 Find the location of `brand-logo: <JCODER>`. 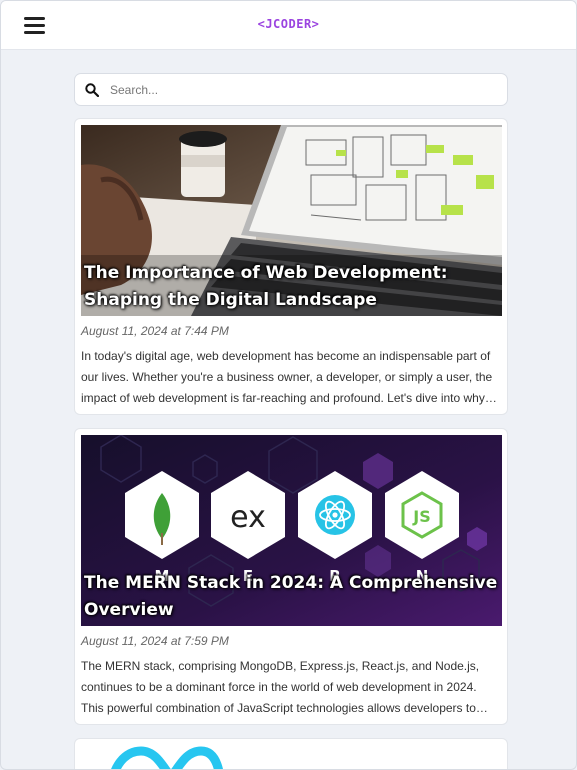

brand-logo: <JCODER> is located at coordinates (288, 24).